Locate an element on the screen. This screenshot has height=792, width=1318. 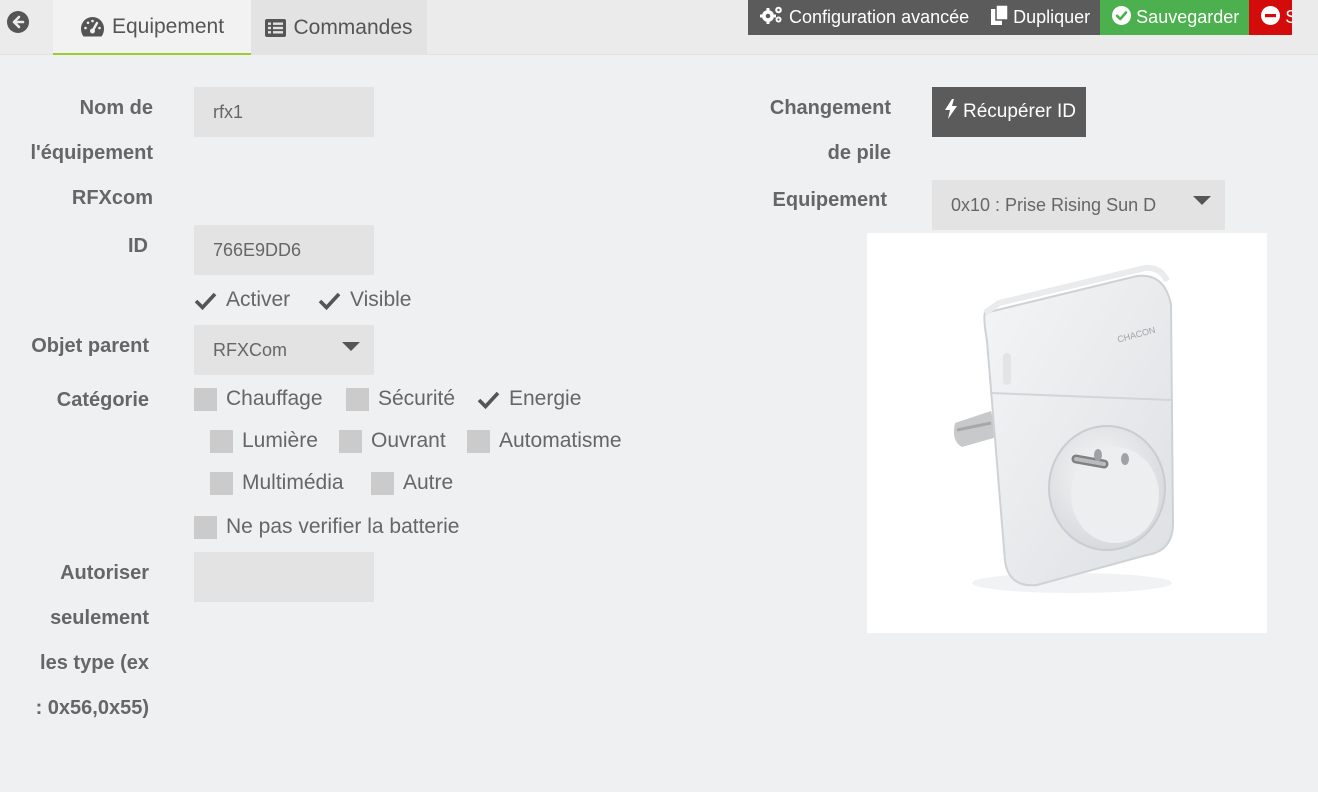
id-input: 766E9DD6 is located at coordinates (284, 250).